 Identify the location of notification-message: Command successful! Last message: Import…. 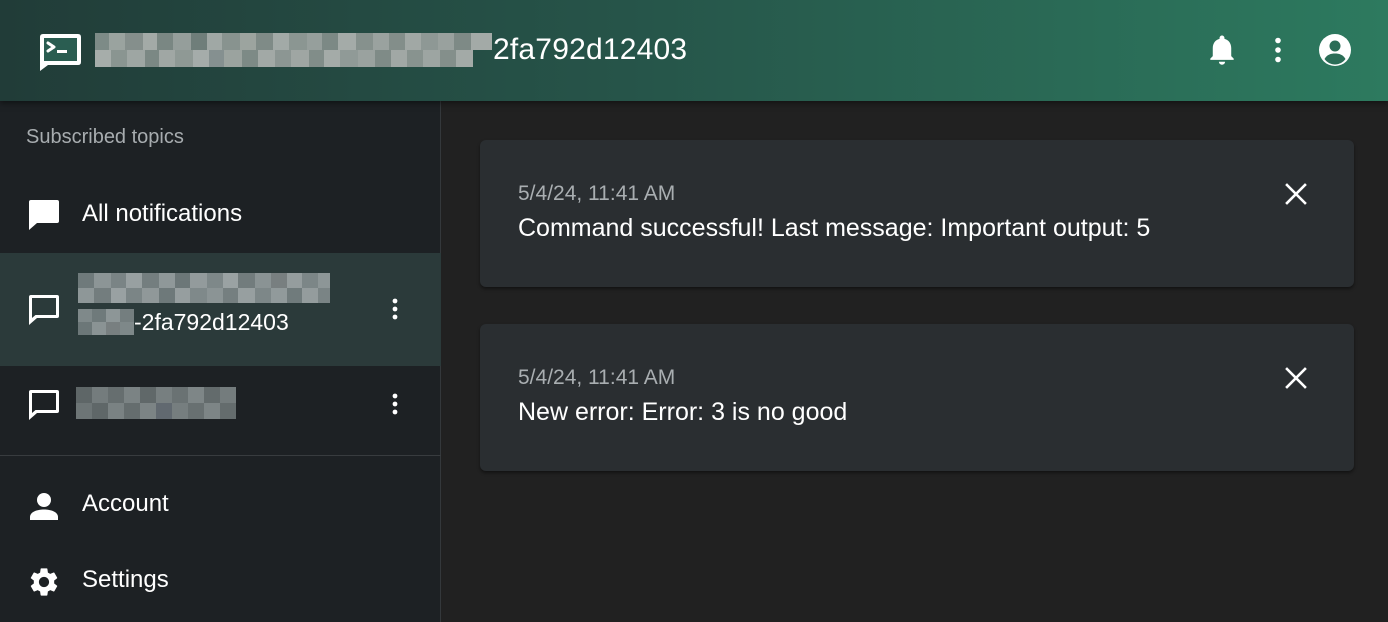
(834, 228).